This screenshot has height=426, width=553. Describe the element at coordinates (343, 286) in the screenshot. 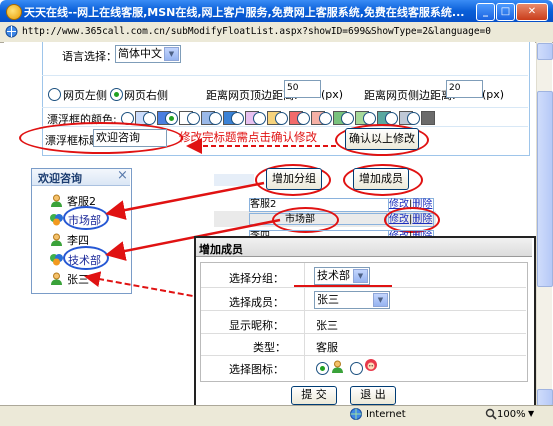

I see `group-underline` at that location.